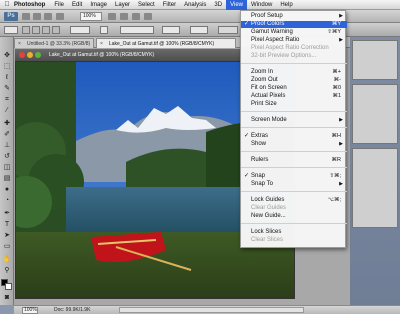  I want to click on blur-tool-icon: ●, so click(7, 189).